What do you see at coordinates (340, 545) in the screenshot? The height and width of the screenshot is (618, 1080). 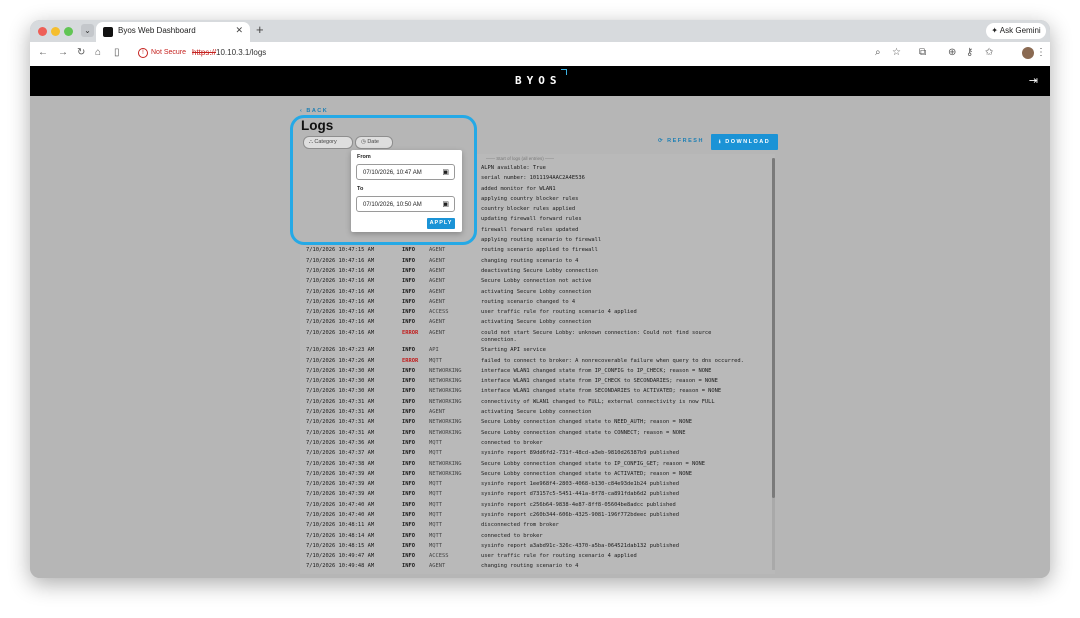 I see `log-time: 7/10/2026 10:48:15 AM` at bounding box center [340, 545].